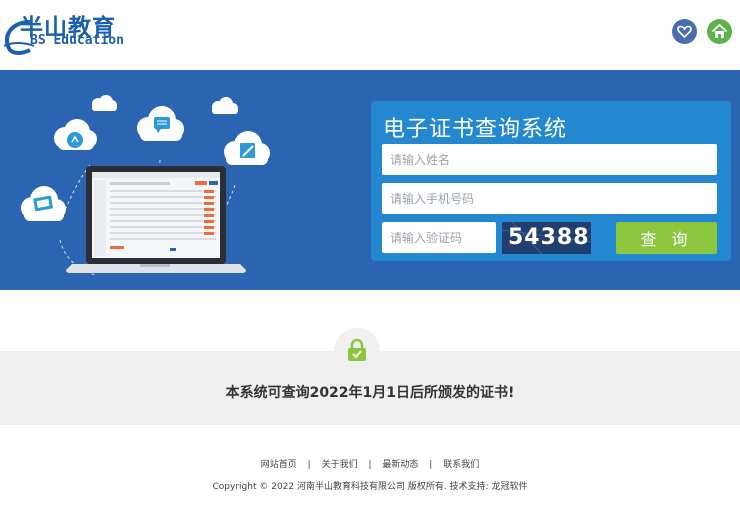 This screenshot has height=520, width=740. Describe the element at coordinates (549, 198) in the screenshot. I see `phone-input` at that location.